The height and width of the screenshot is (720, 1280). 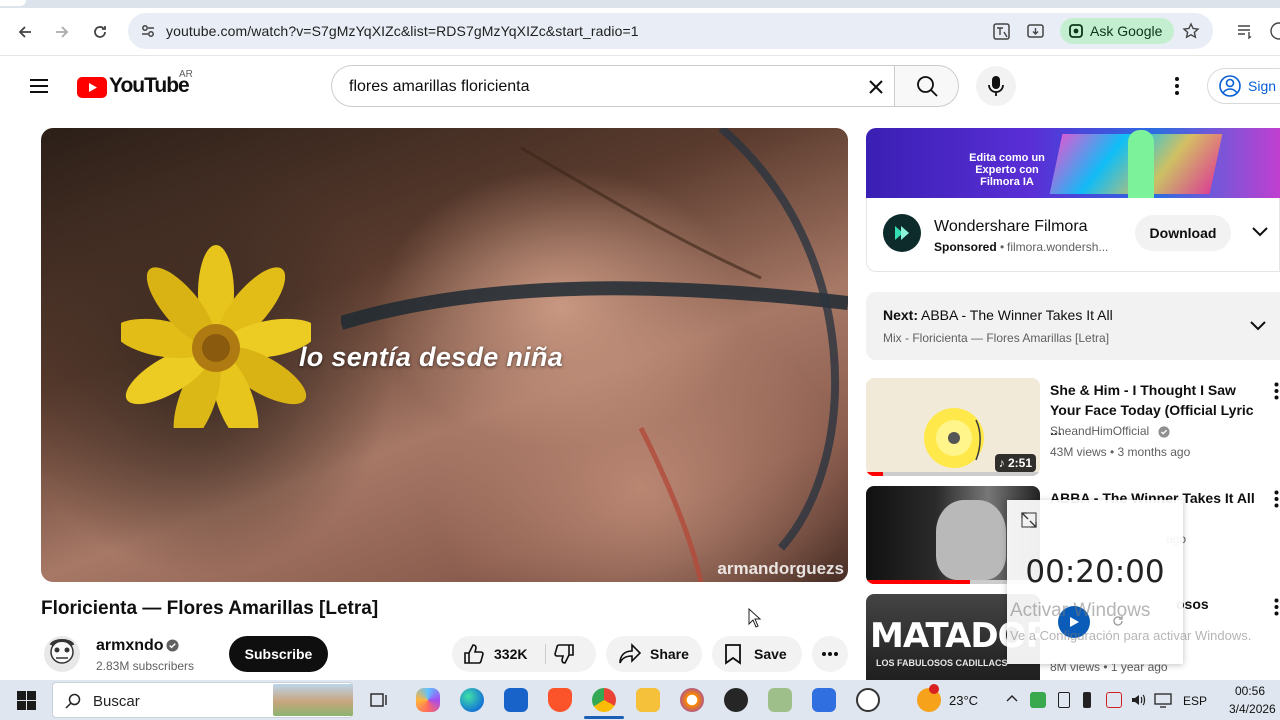 What do you see at coordinates (971, 540) in the screenshot?
I see `thumbnail-face` at bounding box center [971, 540].